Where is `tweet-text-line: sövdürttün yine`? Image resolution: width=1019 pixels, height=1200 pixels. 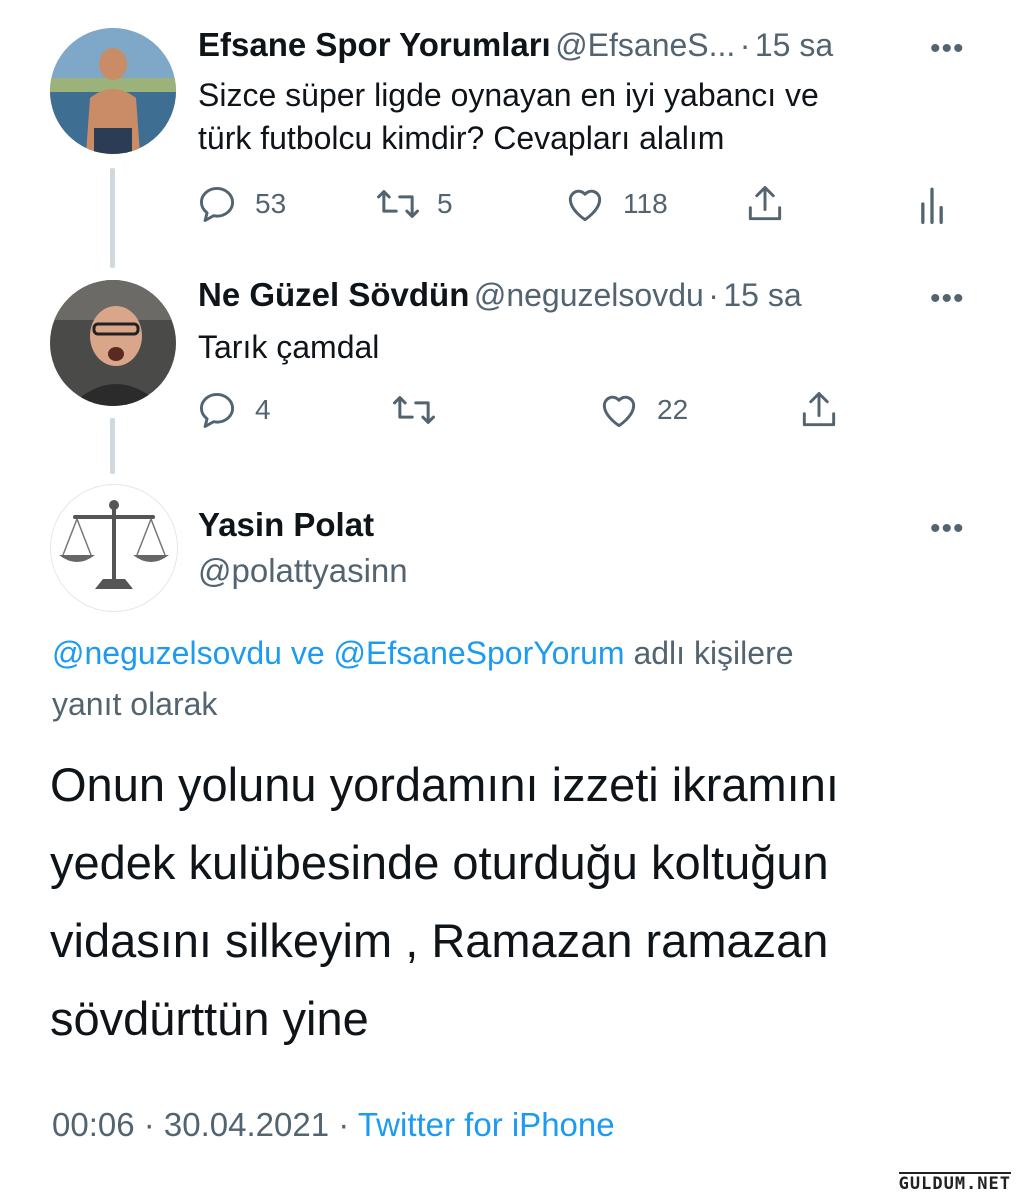 tweet-text-line: sövdürttün yine is located at coordinates (209, 1018).